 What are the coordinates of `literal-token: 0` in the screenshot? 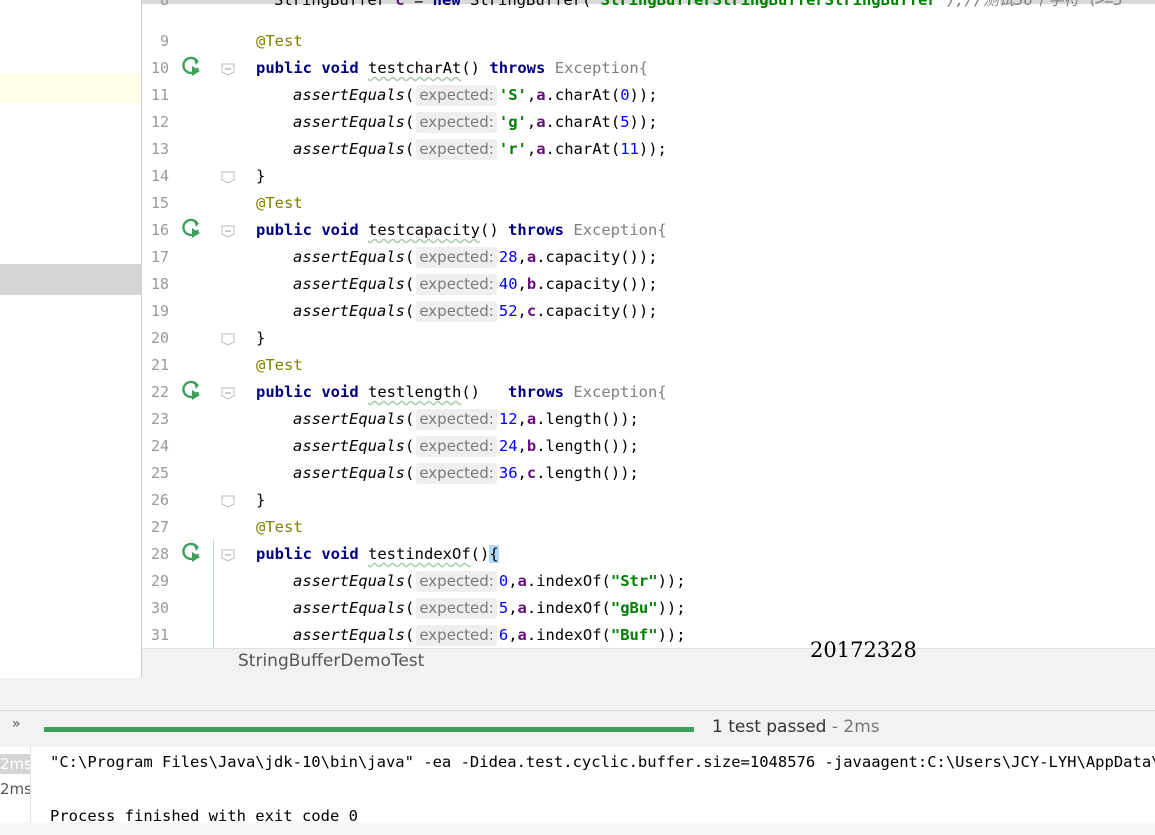 It's located at (503, 581).